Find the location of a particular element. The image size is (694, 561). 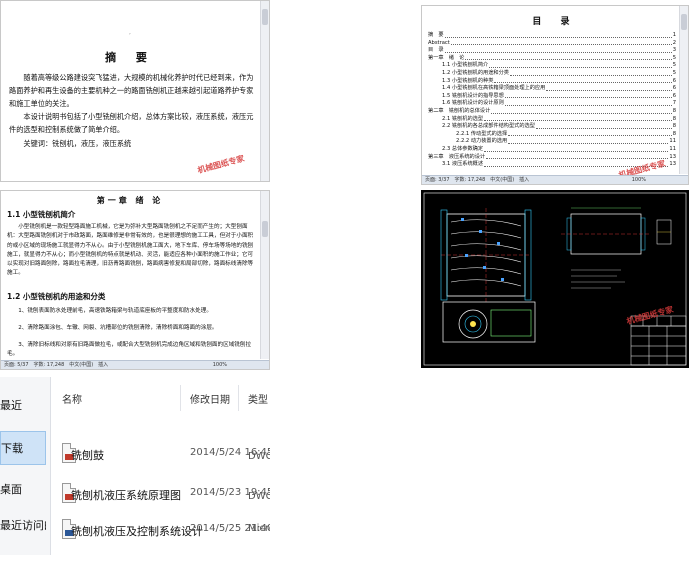

toc-row: 1.1 小型铣刨机简介 5 is located at coordinates (552, 66).